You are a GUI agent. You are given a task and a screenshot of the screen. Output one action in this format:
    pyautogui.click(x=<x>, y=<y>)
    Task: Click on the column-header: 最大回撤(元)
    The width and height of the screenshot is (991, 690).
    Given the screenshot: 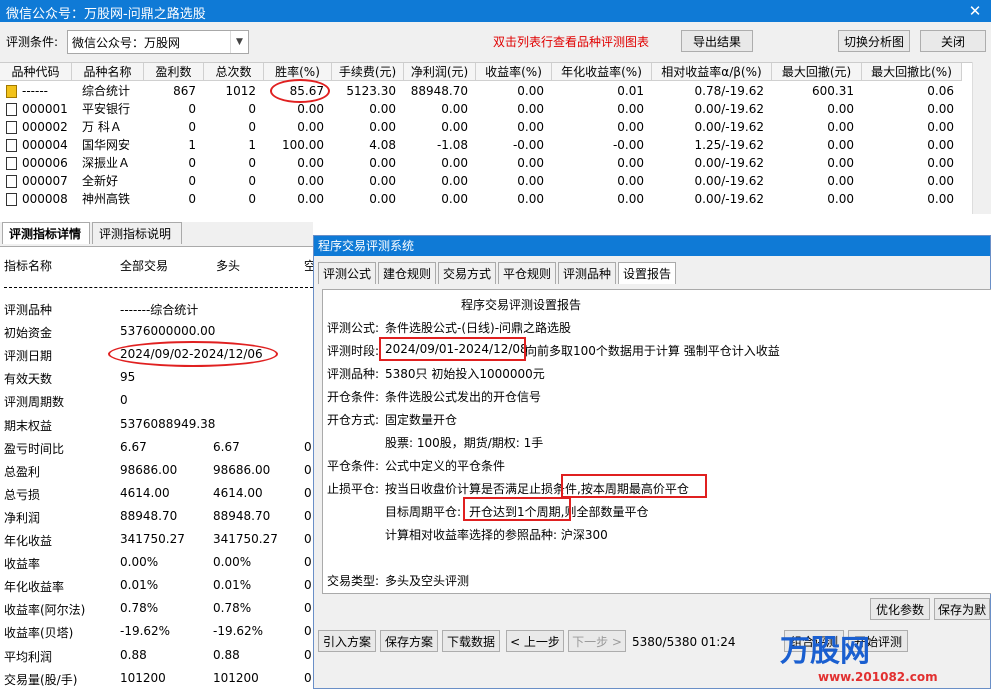 What is the action you would take?
    pyautogui.click(x=817, y=72)
    